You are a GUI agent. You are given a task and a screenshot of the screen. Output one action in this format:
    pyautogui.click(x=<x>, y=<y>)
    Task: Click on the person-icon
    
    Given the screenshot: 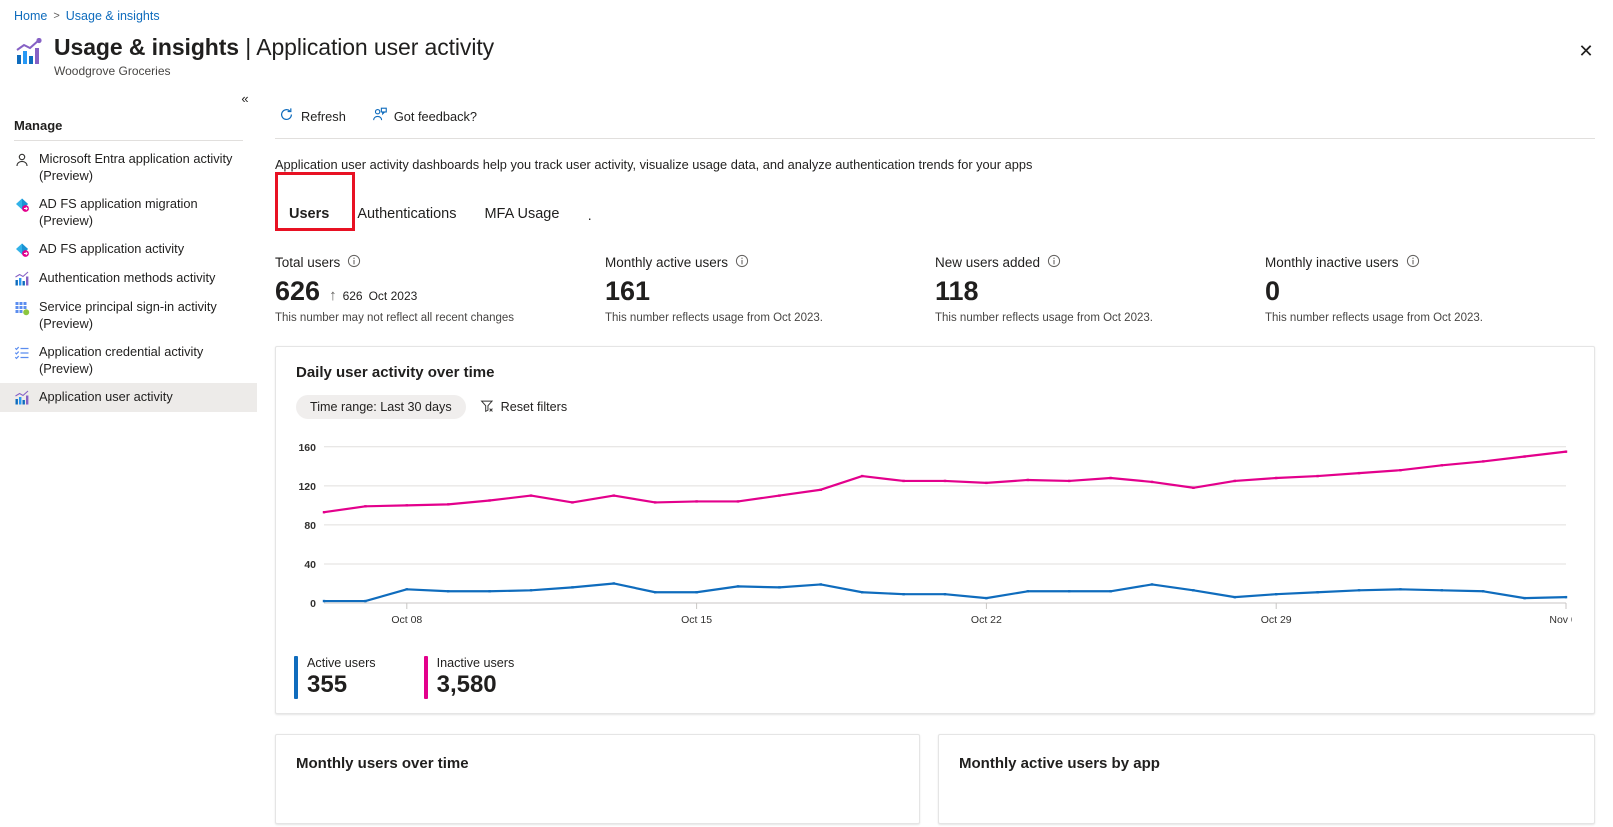 What is the action you would take?
    pyautogui.click(x=22, y=160)
    